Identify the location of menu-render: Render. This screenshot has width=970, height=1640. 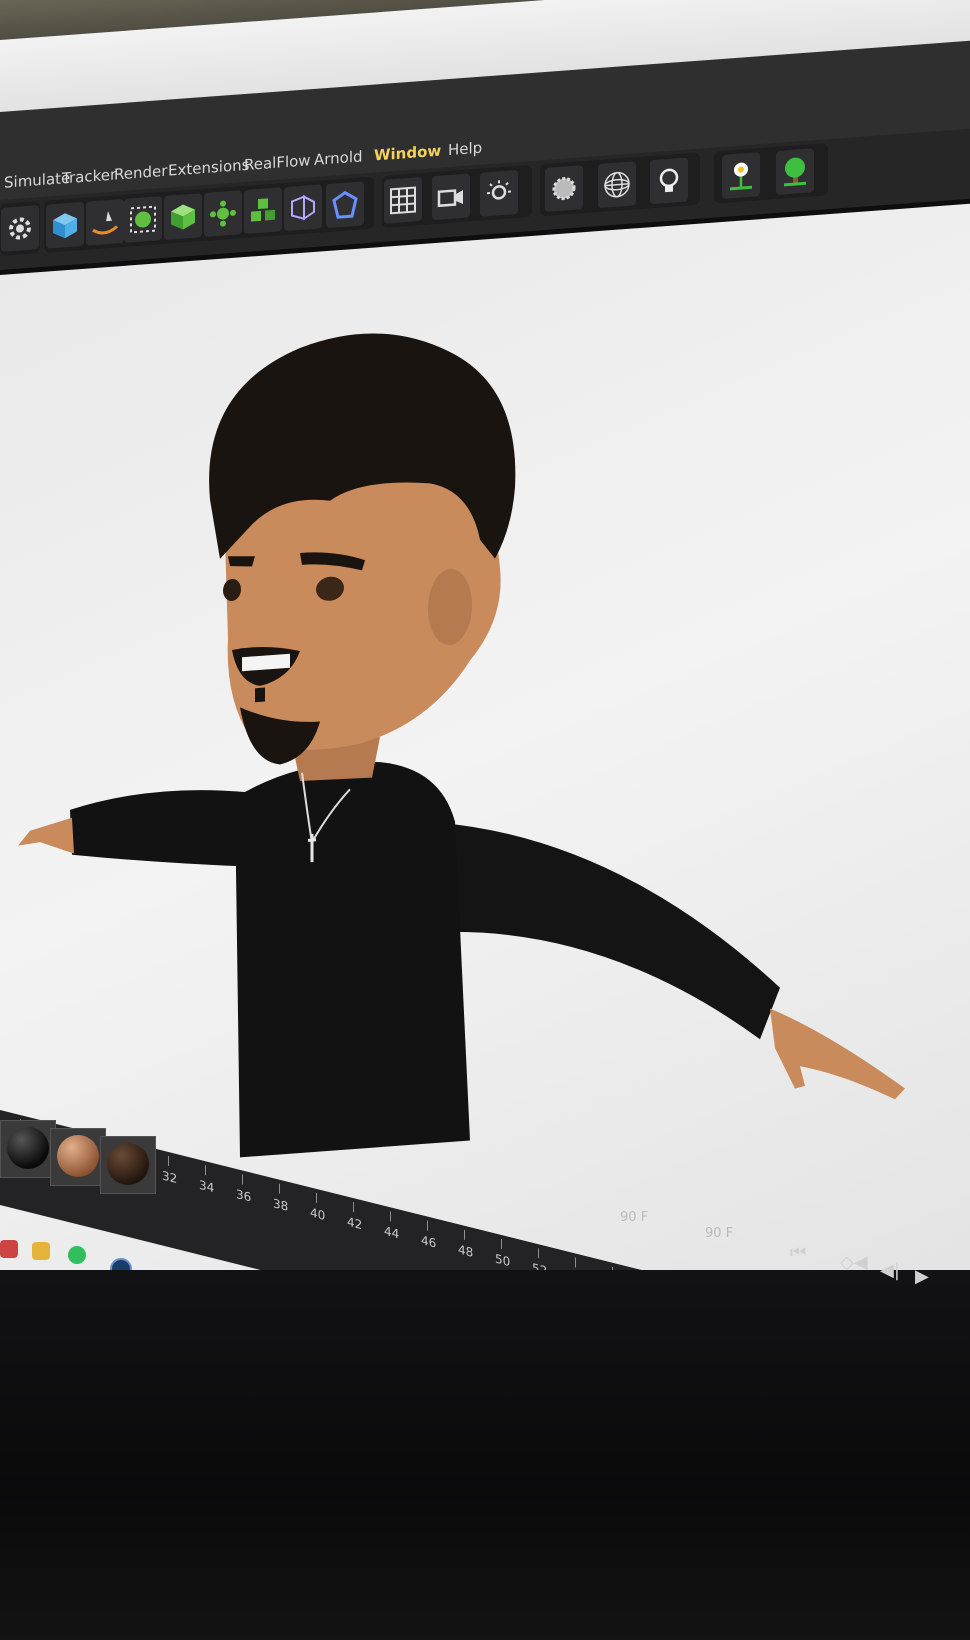
(140, 173).